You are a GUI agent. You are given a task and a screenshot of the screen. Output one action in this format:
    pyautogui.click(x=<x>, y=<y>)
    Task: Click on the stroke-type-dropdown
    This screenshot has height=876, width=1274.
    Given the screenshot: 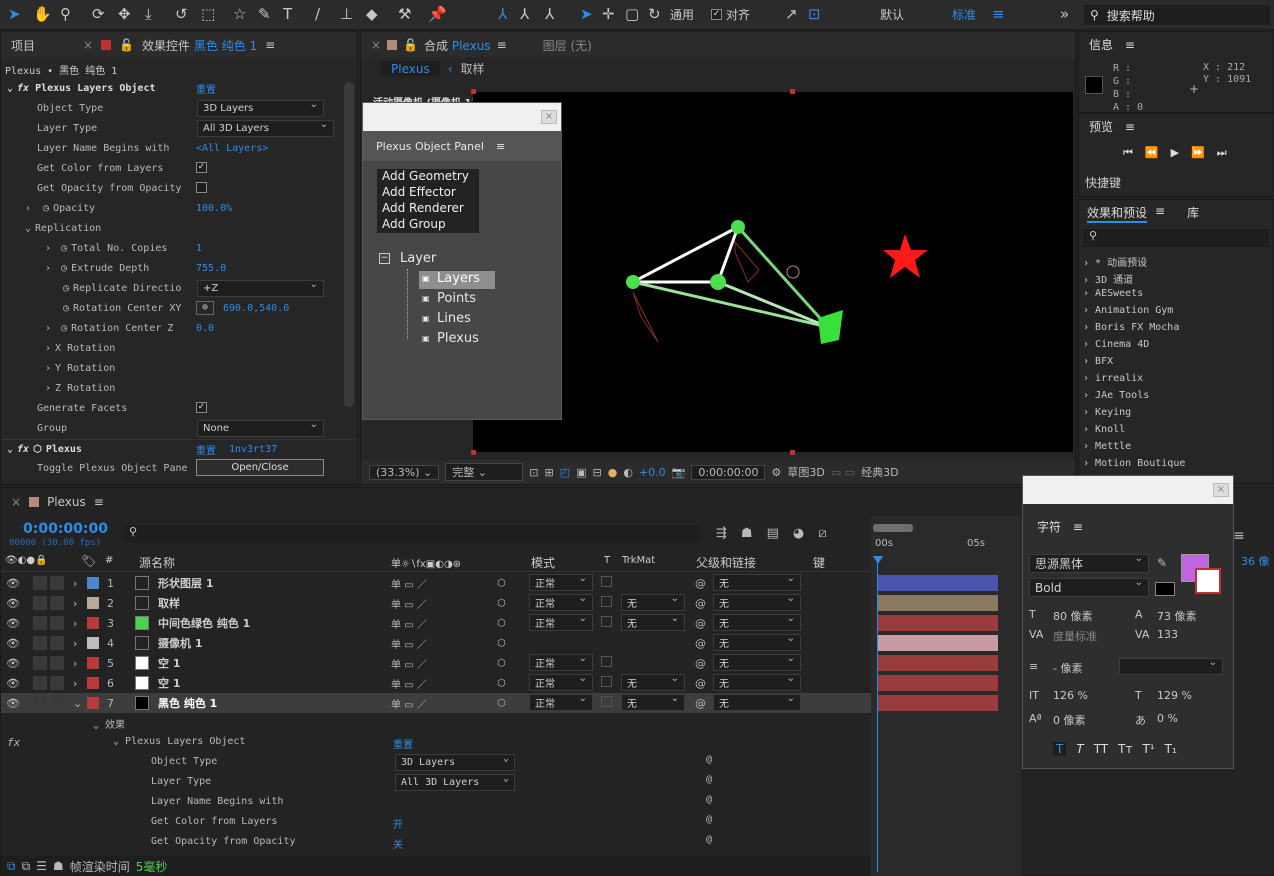 What is the action you would take?
    pyautogui.click(x=1171, y=666)
    